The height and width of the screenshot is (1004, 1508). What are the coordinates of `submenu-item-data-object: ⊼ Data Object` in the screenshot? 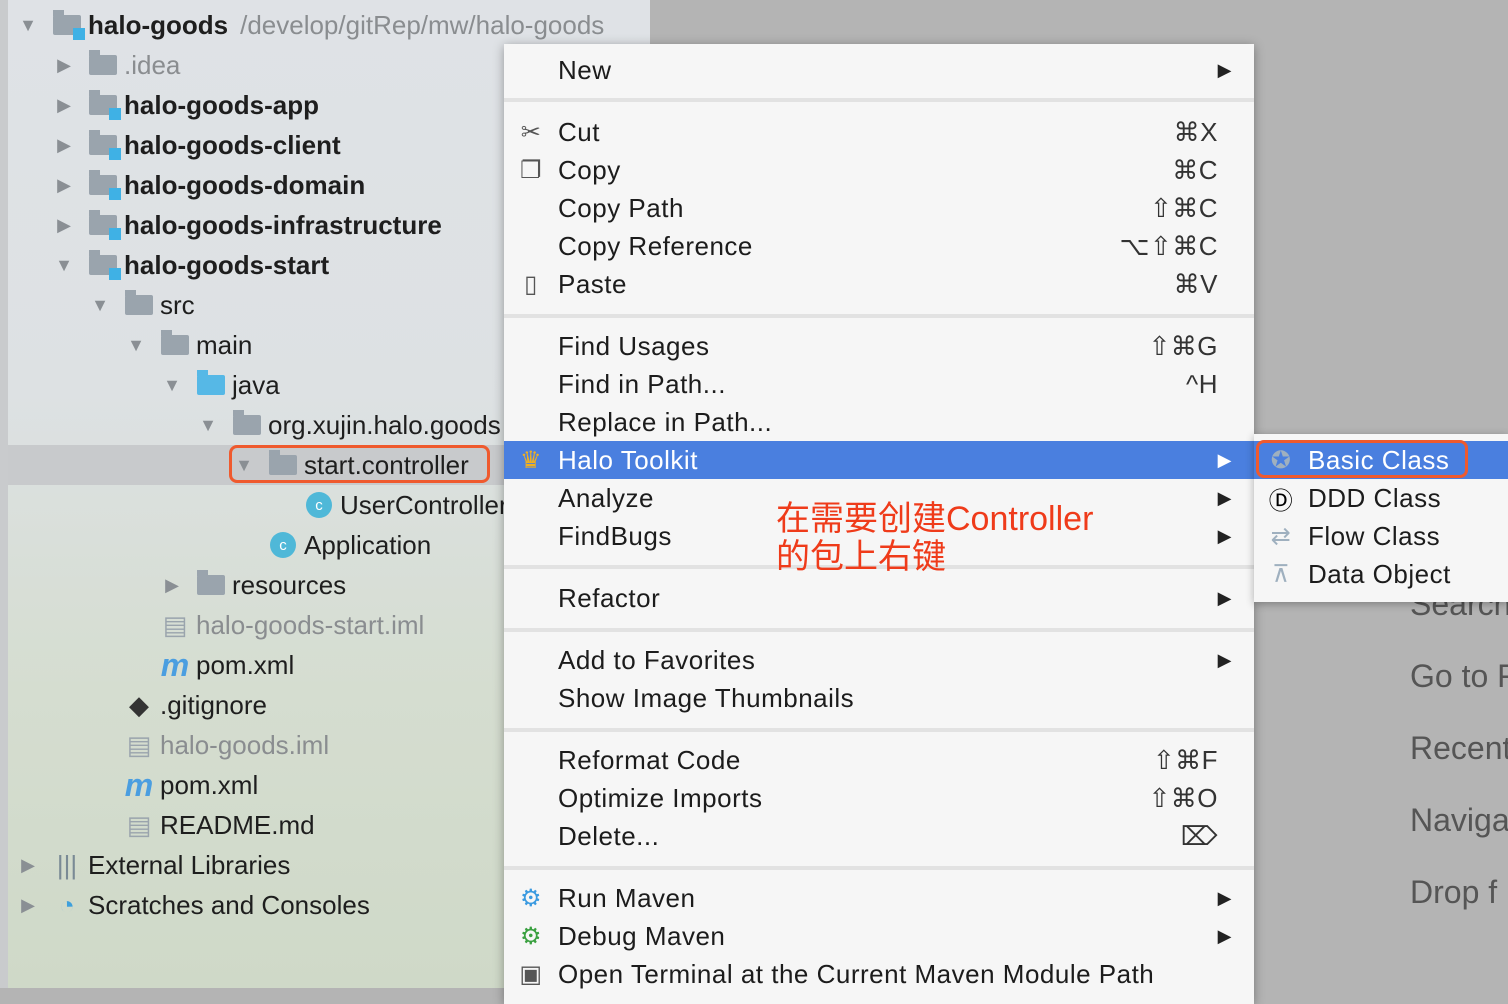 It's located at (1381, 574).